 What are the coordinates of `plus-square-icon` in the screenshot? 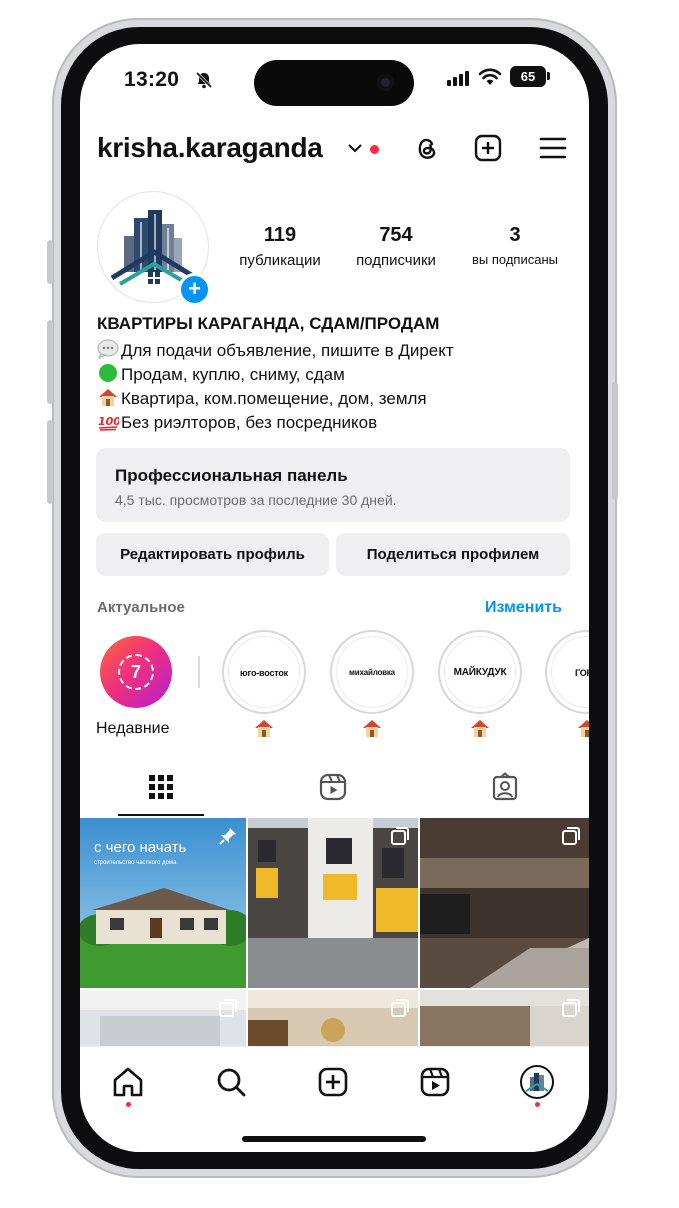 It's located at (488, 148).